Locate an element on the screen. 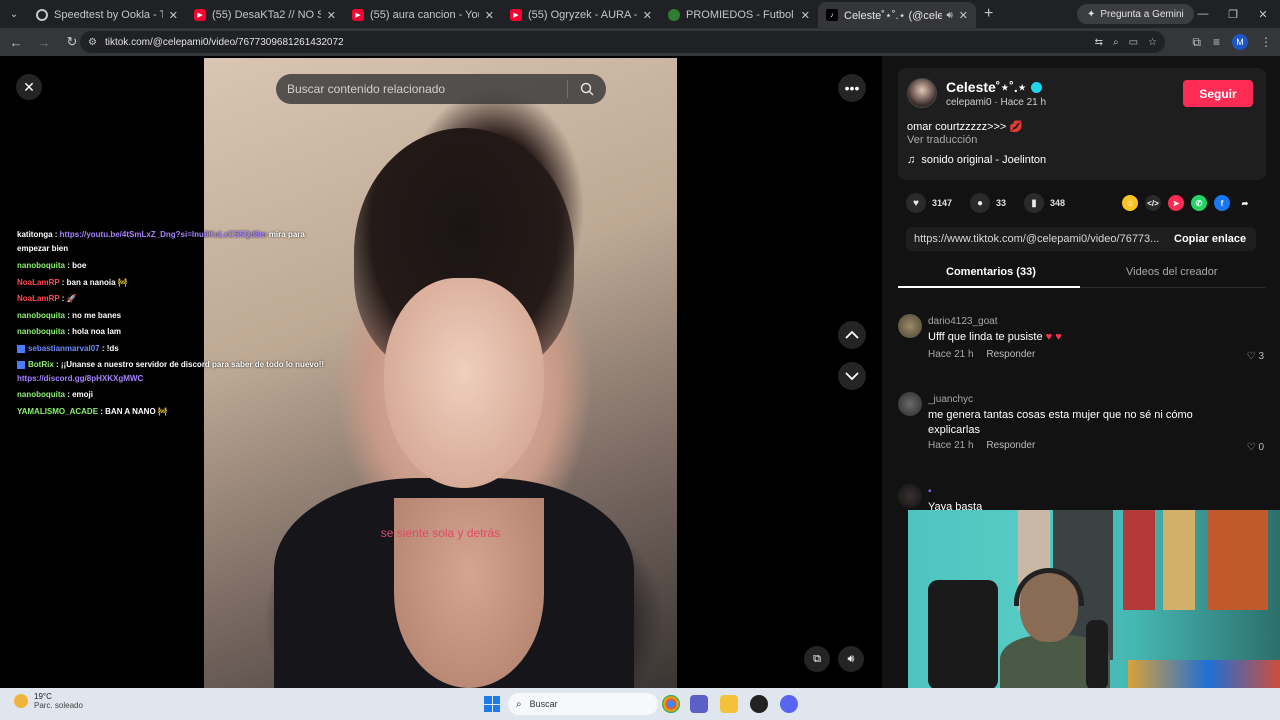  see-translation-link: Ver traducción is located at coordinates (942, 140).